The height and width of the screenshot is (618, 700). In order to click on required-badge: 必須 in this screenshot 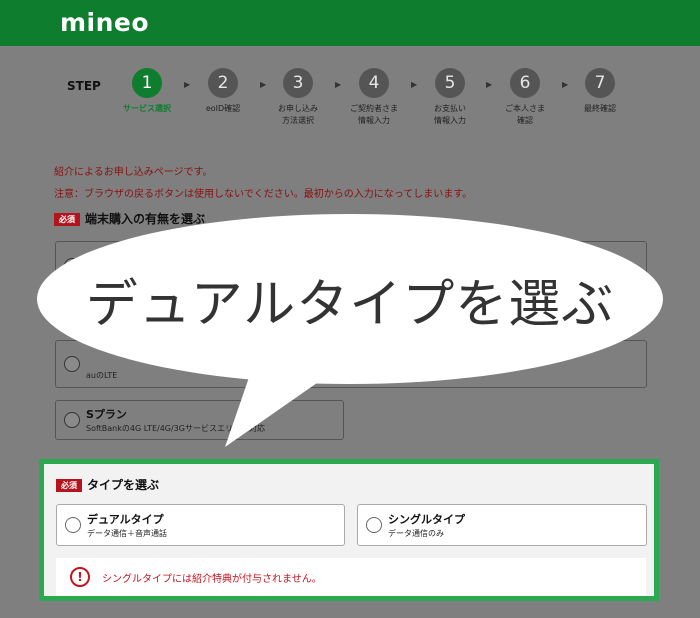, I will do `click(69, 485)`.